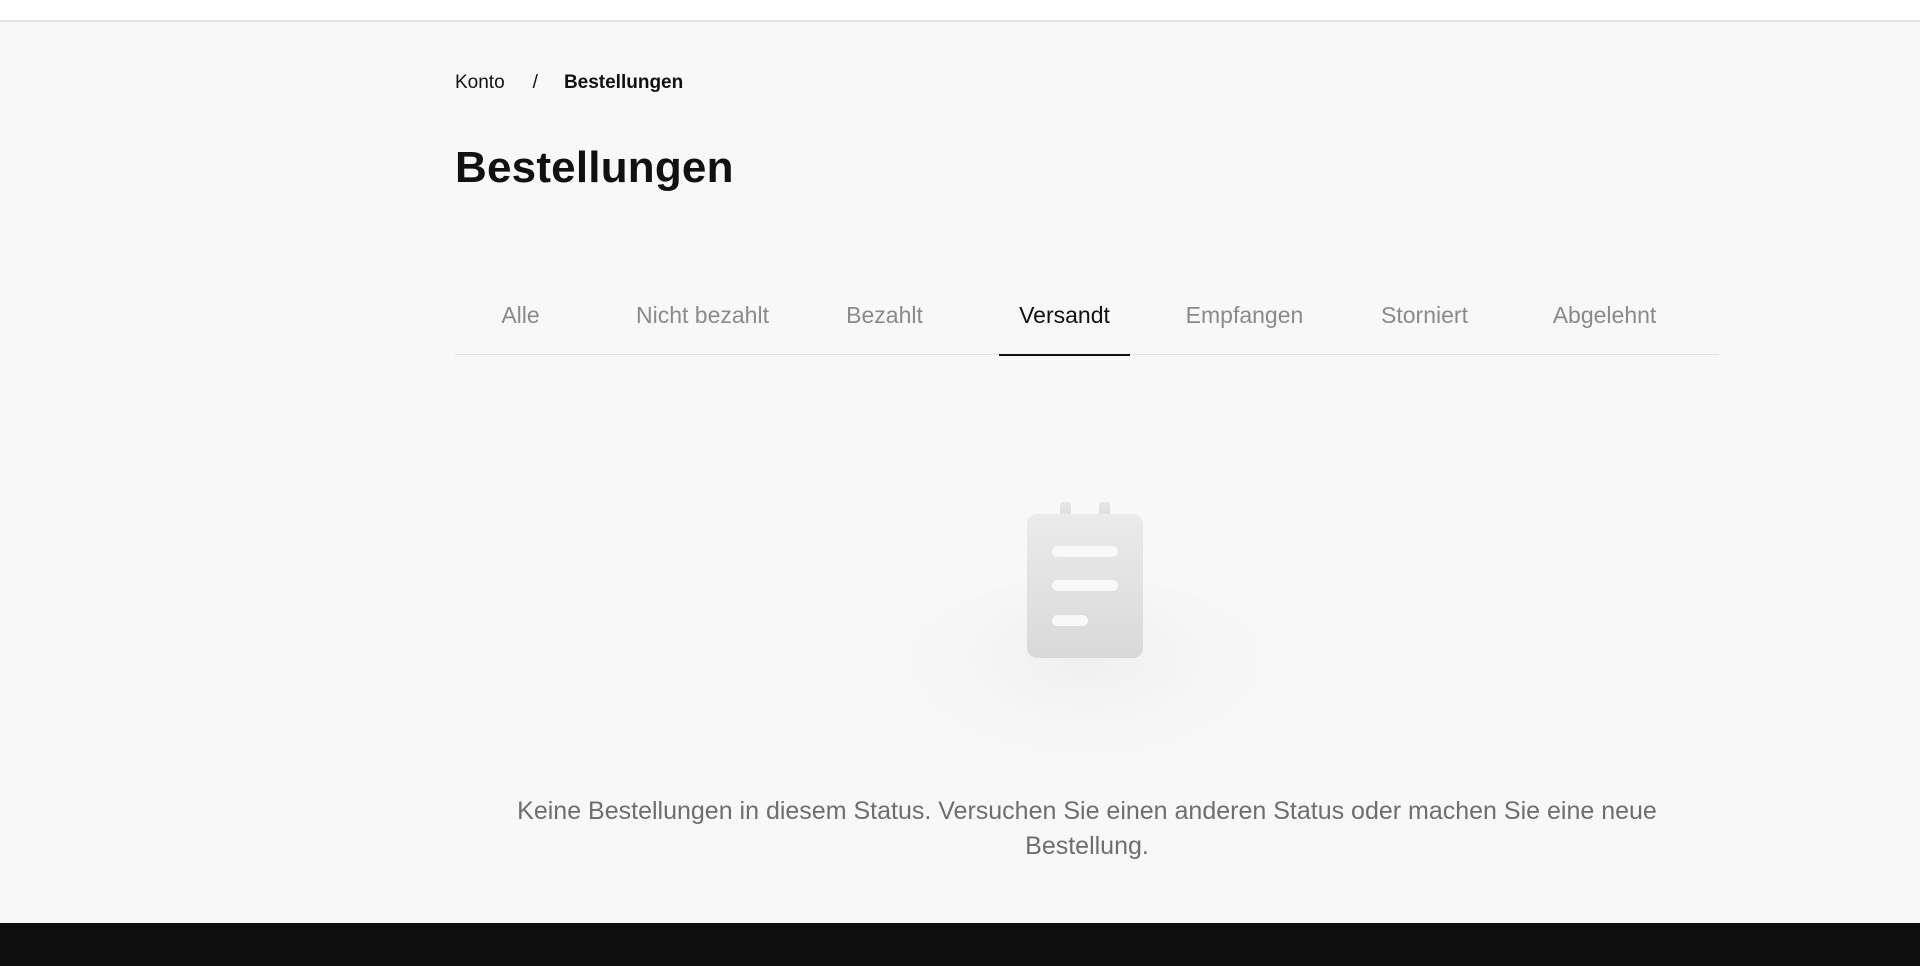 The width and height of the screenshot is (1920, 966). I want to click on clipboard-icon, so click(1085, 632).